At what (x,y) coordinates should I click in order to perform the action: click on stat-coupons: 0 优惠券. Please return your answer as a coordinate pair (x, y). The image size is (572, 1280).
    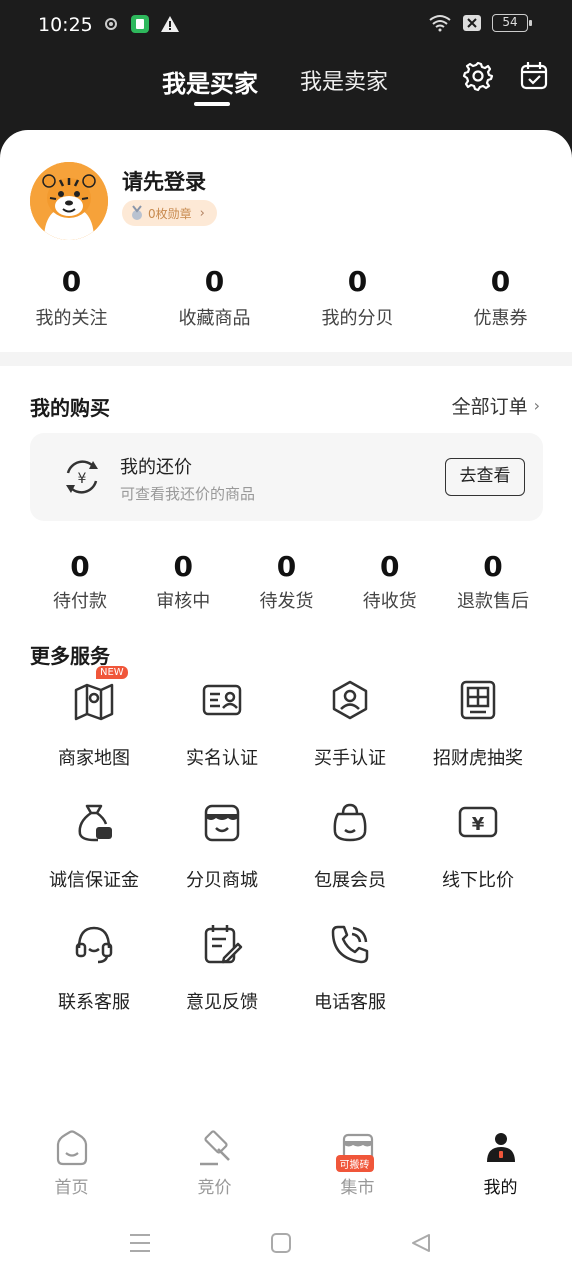
    Looking at the image, I should click on (500, 297).